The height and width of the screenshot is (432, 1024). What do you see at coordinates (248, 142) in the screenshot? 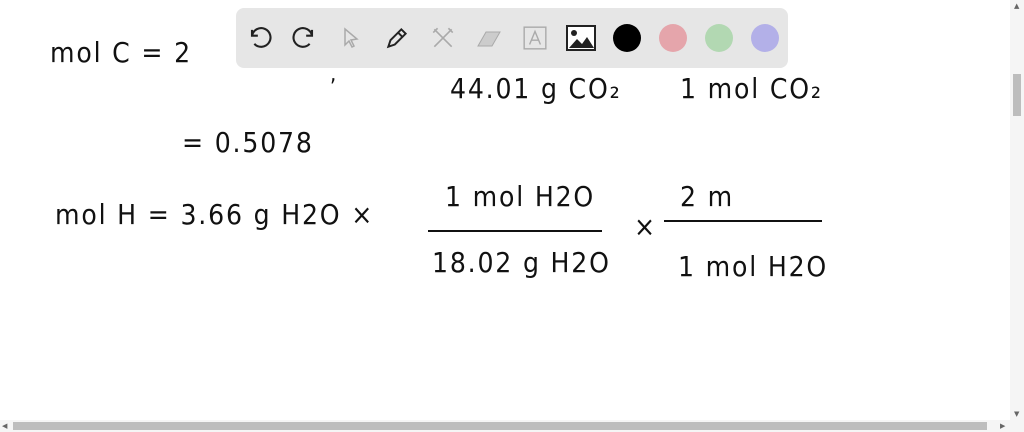
I see `result-mol-c: = 0.5078` at bounding box center [248, 142].